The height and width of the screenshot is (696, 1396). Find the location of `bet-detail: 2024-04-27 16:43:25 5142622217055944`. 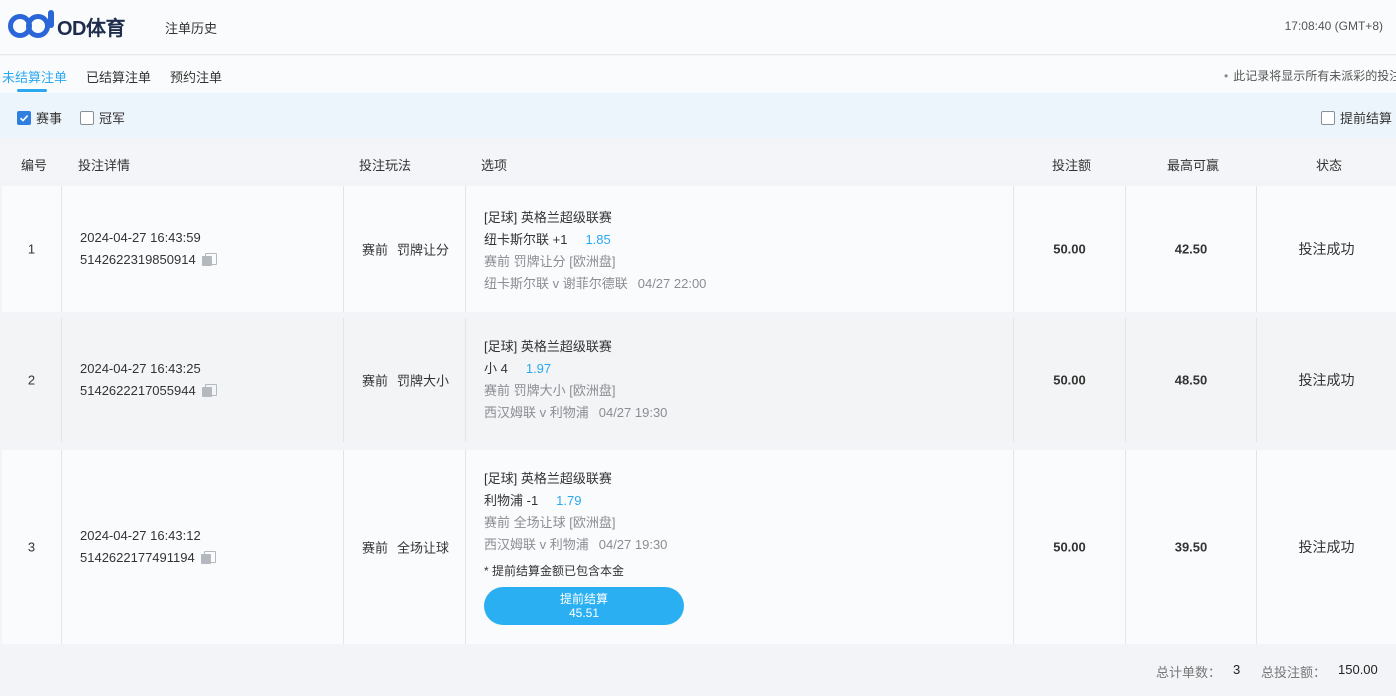

bet-detail: 2024-04-27 16:43:25 5142622217055944 is located at coordinates (202, 380).